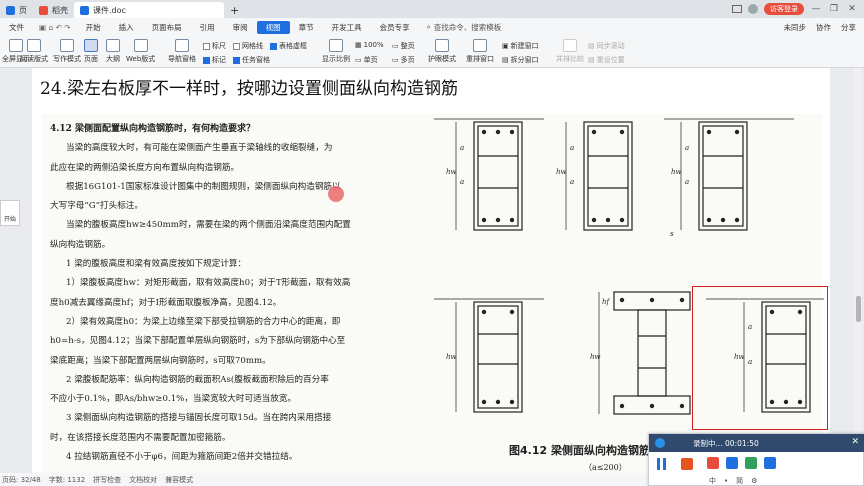  What do you see at coordinates (214, 46) in the screenshot?
I see `ruler-check: 标尺` at bounding box center [214, 46].